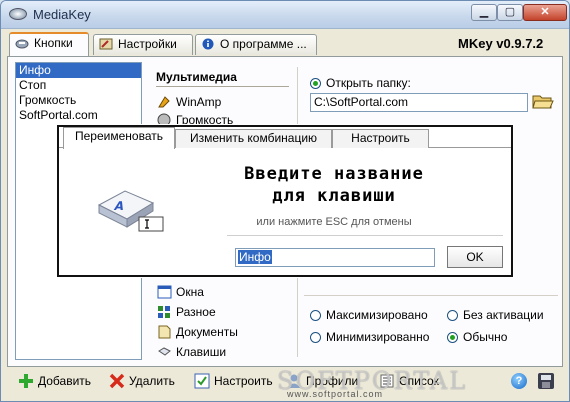 Image resolution: width=570 pixels, height=402 pixels. What do you see at coordinates (335, 394) in the screenshot?
I see `watermark-url: www.softportal.com` at bounding box center [335, 394].